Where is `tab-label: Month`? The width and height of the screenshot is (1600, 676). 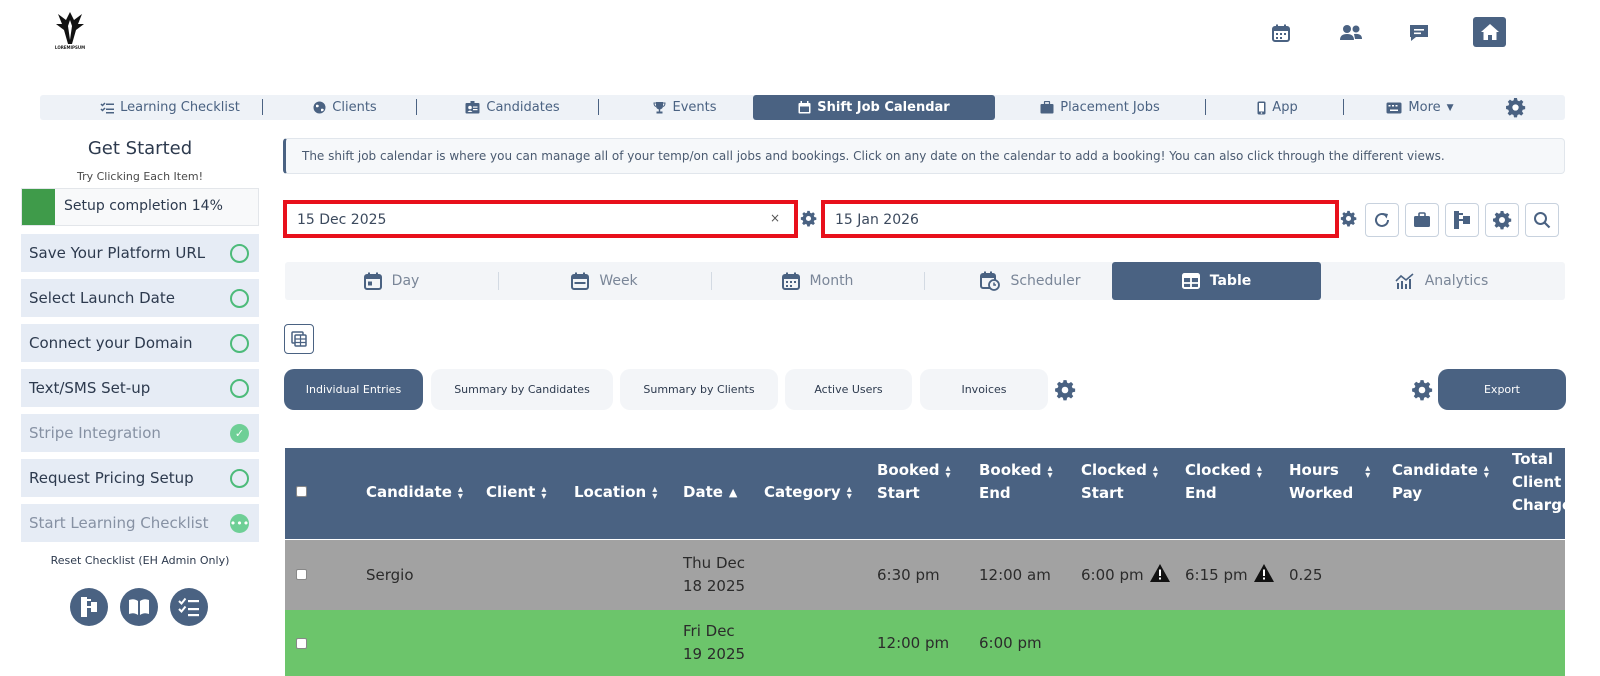 tab-label: Month is located at coordinates (831, 281).